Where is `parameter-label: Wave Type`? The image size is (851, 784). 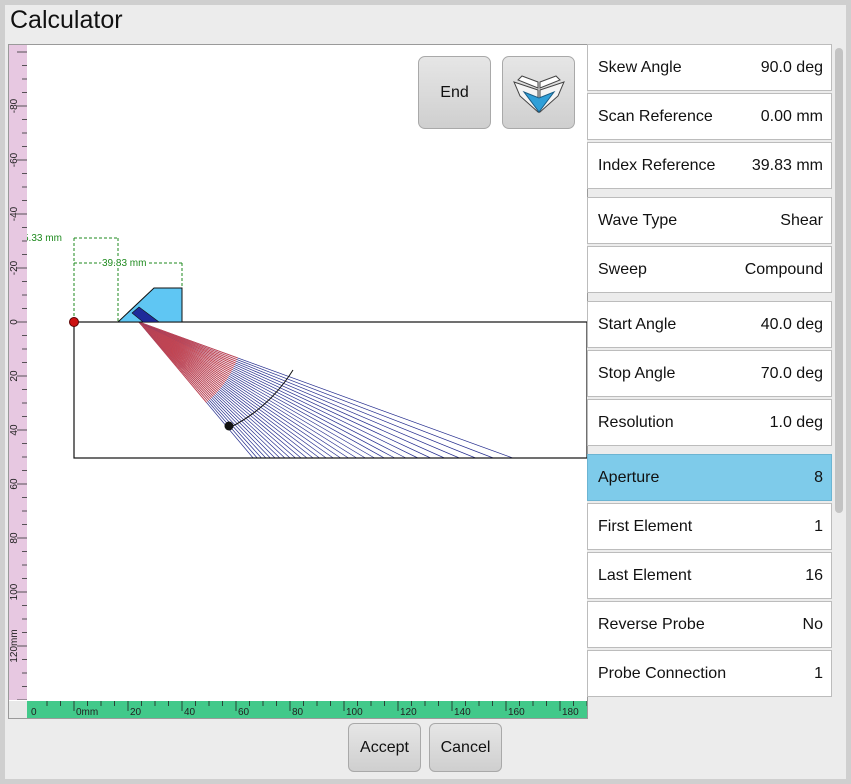 parameter-label: Wave Type is located at coordinates (638, 220).